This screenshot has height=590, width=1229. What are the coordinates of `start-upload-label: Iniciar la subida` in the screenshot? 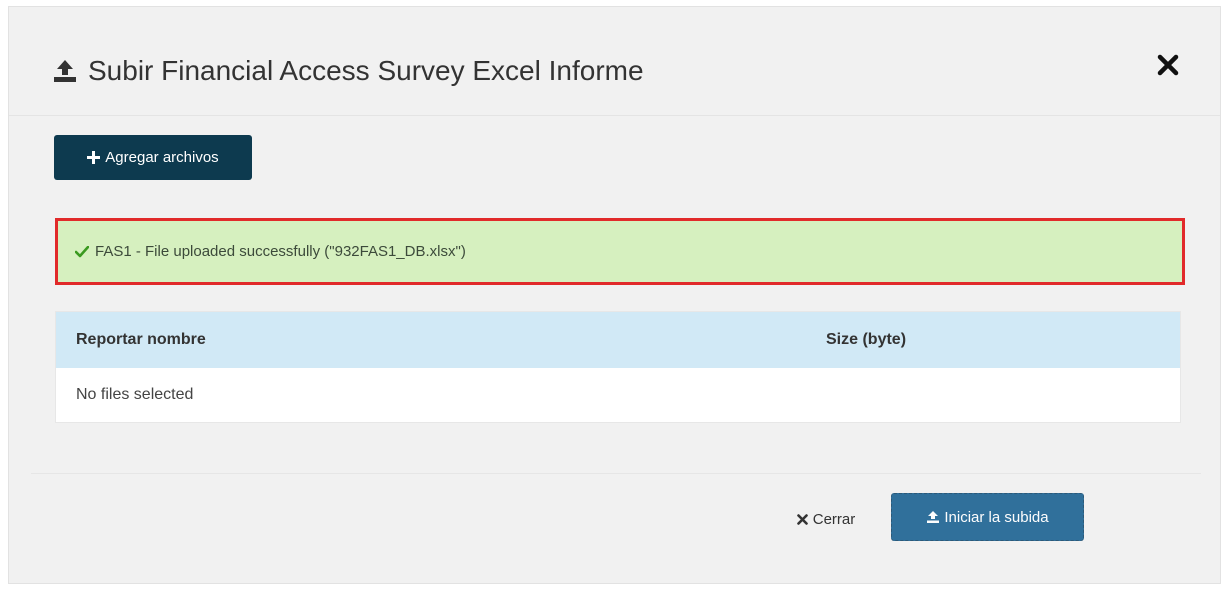 It's located at (996, 517).